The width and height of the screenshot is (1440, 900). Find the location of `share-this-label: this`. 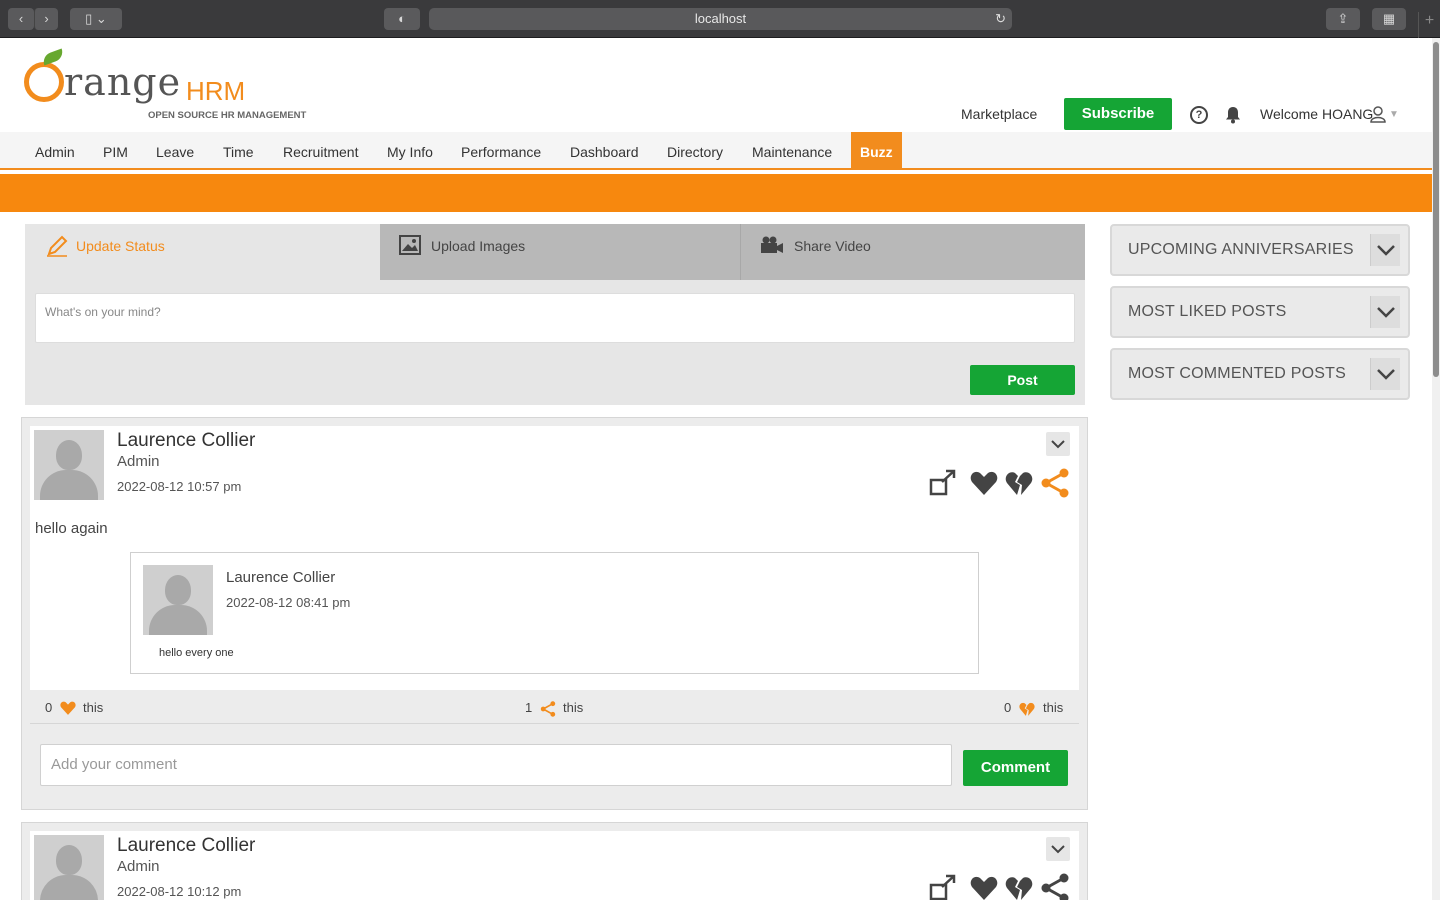

share-this-label: this is located at coordinates (573, 707).